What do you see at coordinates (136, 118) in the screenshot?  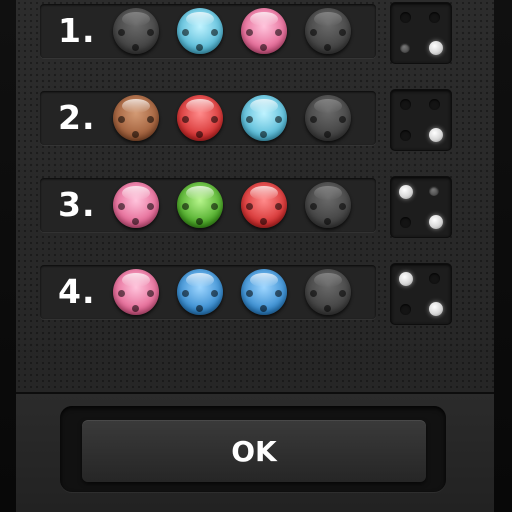 I see `brown-peg` at bounding box center [136, 118].